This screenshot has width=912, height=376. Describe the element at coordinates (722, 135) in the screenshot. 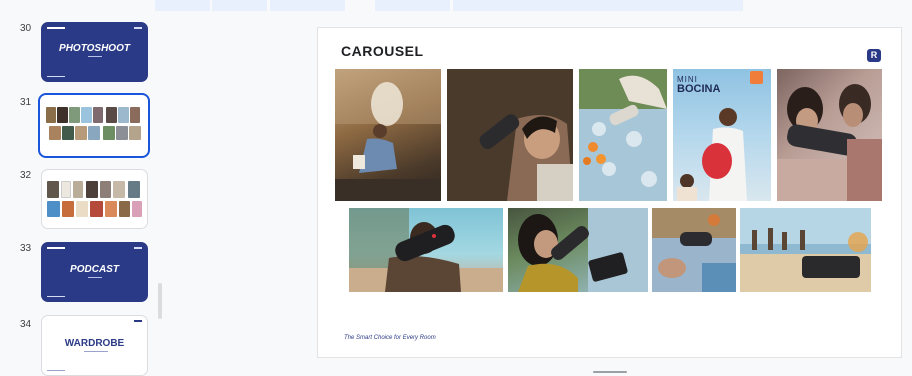

I see `photo-mini-bocina-ad: MINI BOCINA` at that location.